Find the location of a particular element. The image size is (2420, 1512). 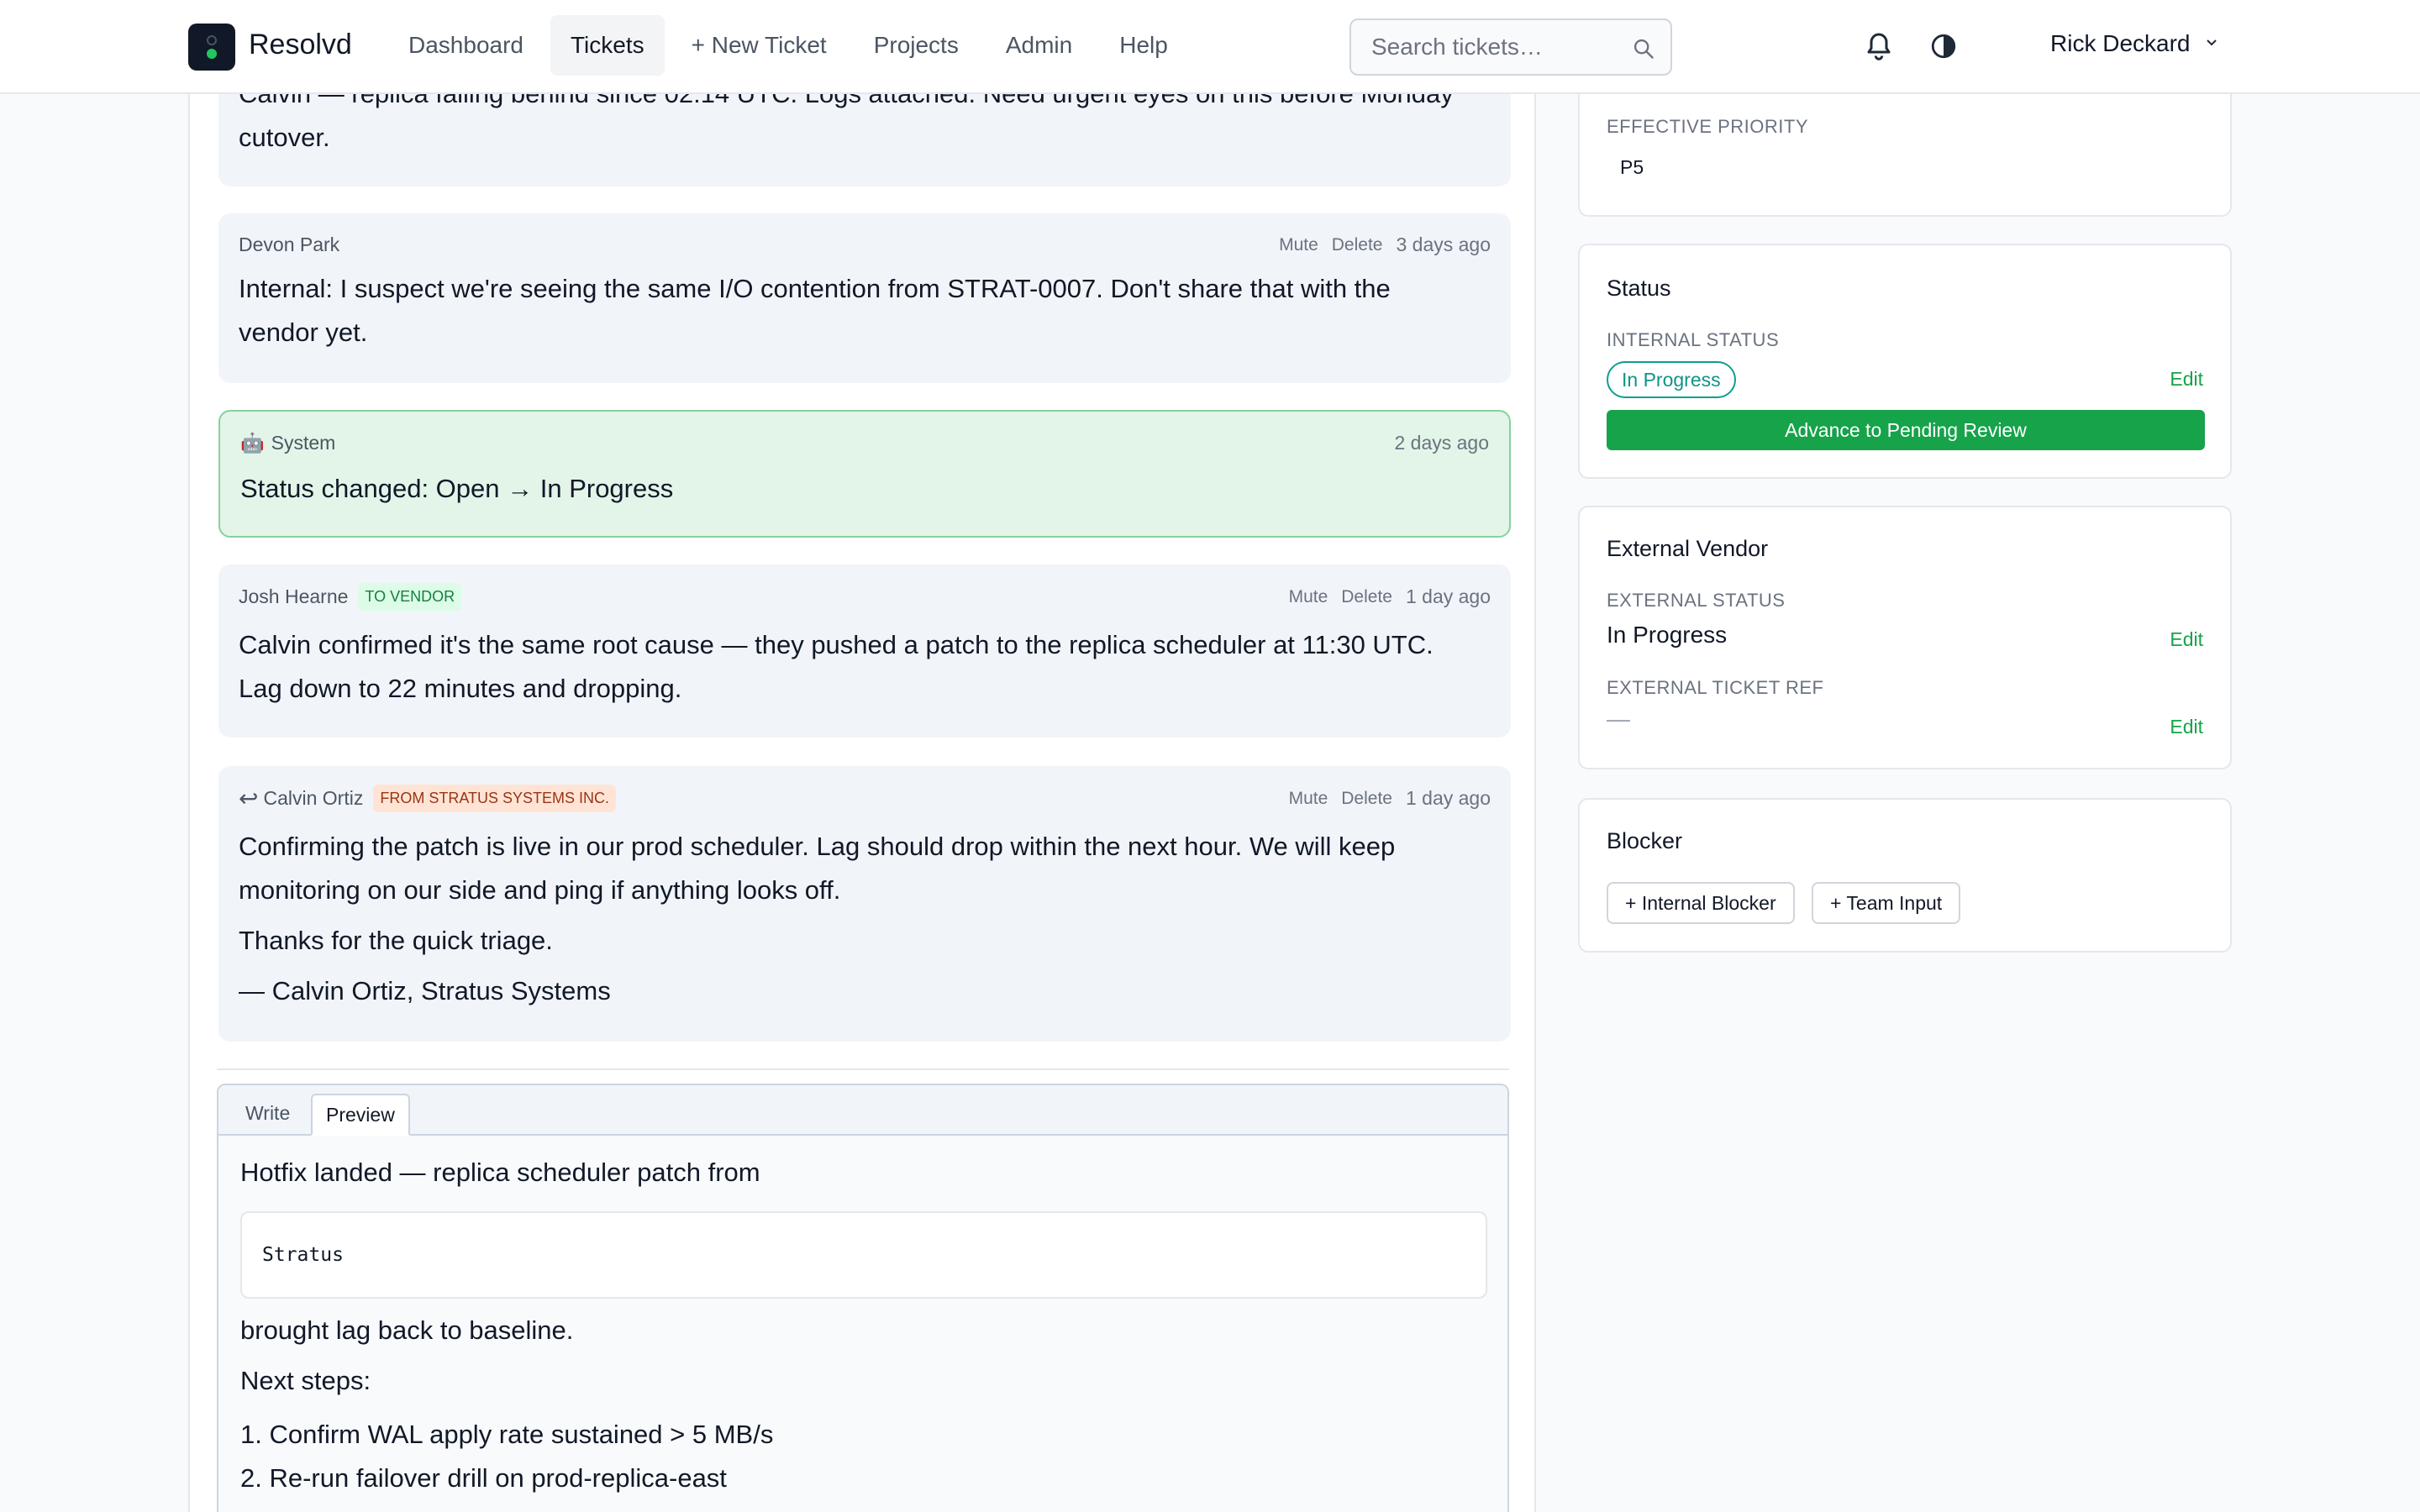

search-box is located at coordinates (1510, 47).